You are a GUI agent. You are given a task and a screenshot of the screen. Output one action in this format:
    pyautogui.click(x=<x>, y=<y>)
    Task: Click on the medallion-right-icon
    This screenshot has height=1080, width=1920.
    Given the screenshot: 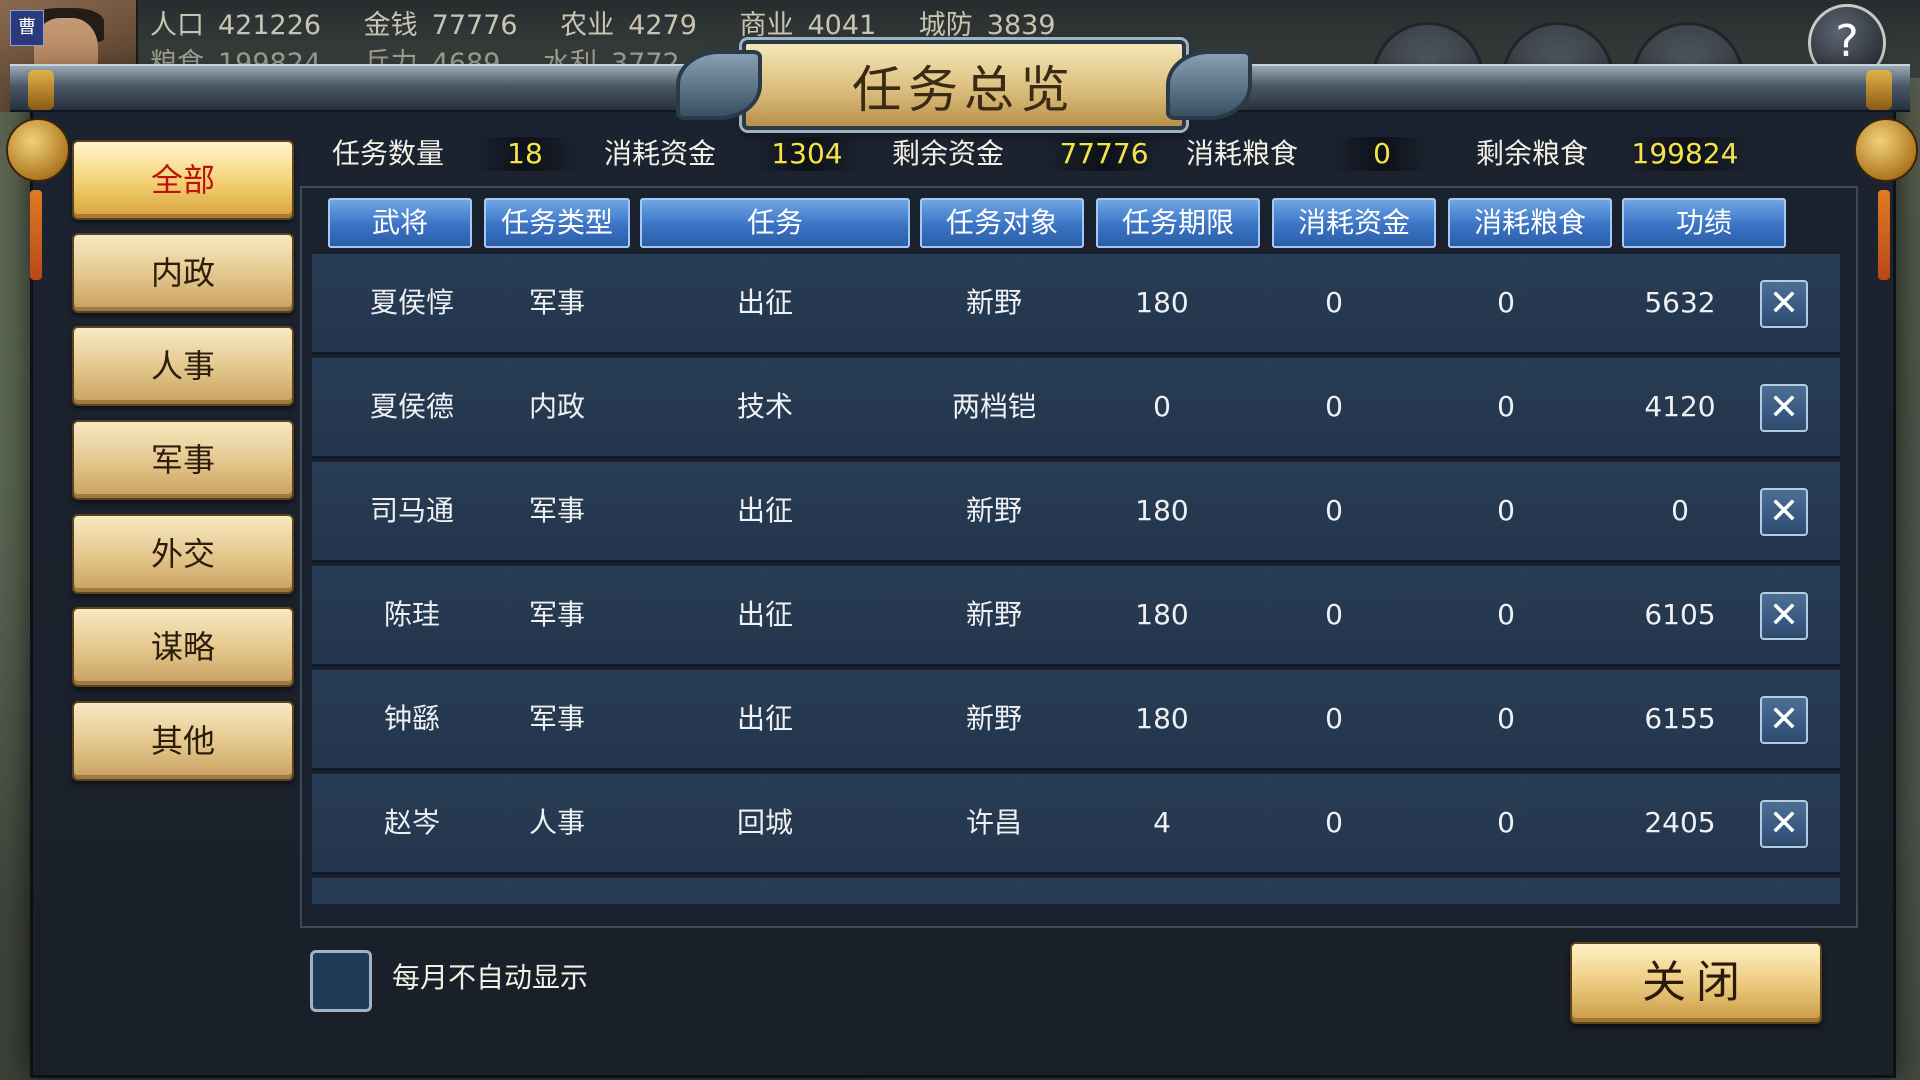 What is the action you would take?
    pyautogui.click(x=1886, y=150)
    